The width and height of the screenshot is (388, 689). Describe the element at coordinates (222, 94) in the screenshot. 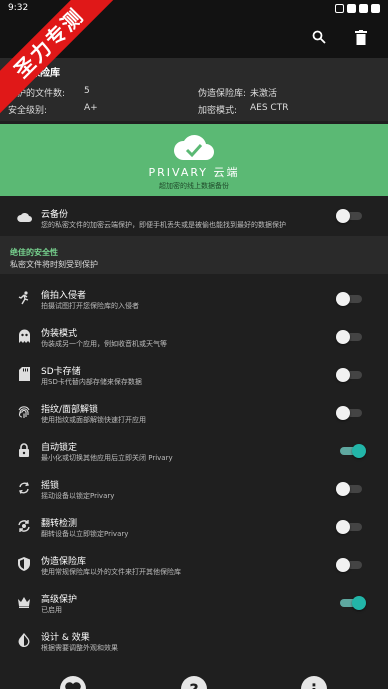

I see `decoy-vault-label: 伪造保险库:` at that location.